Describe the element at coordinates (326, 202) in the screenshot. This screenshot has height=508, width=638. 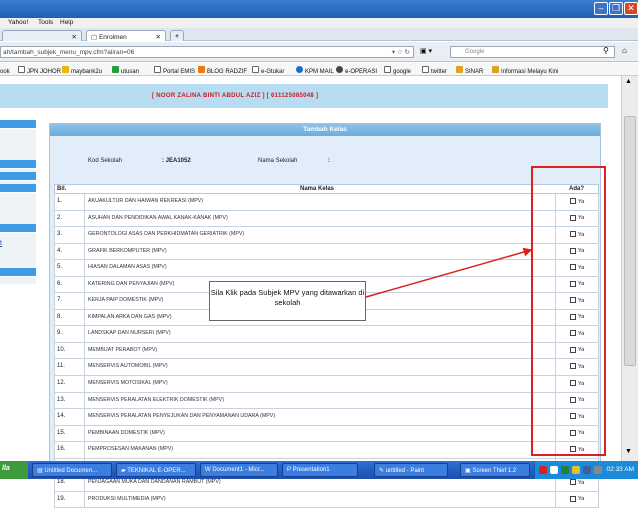
I see `table-row: 1. AKUAKULTUR DAN HAIWAN REKREASI (MPV) Ya` at that location.